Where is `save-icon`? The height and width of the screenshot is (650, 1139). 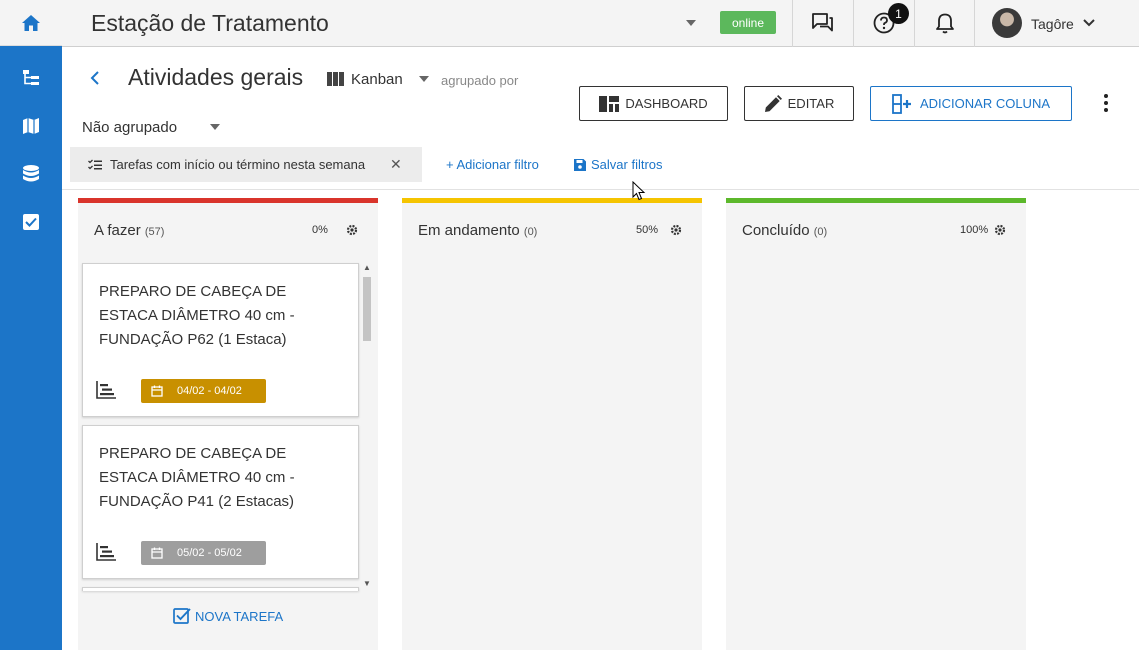
save-icon is located at coordinates (580, 164).